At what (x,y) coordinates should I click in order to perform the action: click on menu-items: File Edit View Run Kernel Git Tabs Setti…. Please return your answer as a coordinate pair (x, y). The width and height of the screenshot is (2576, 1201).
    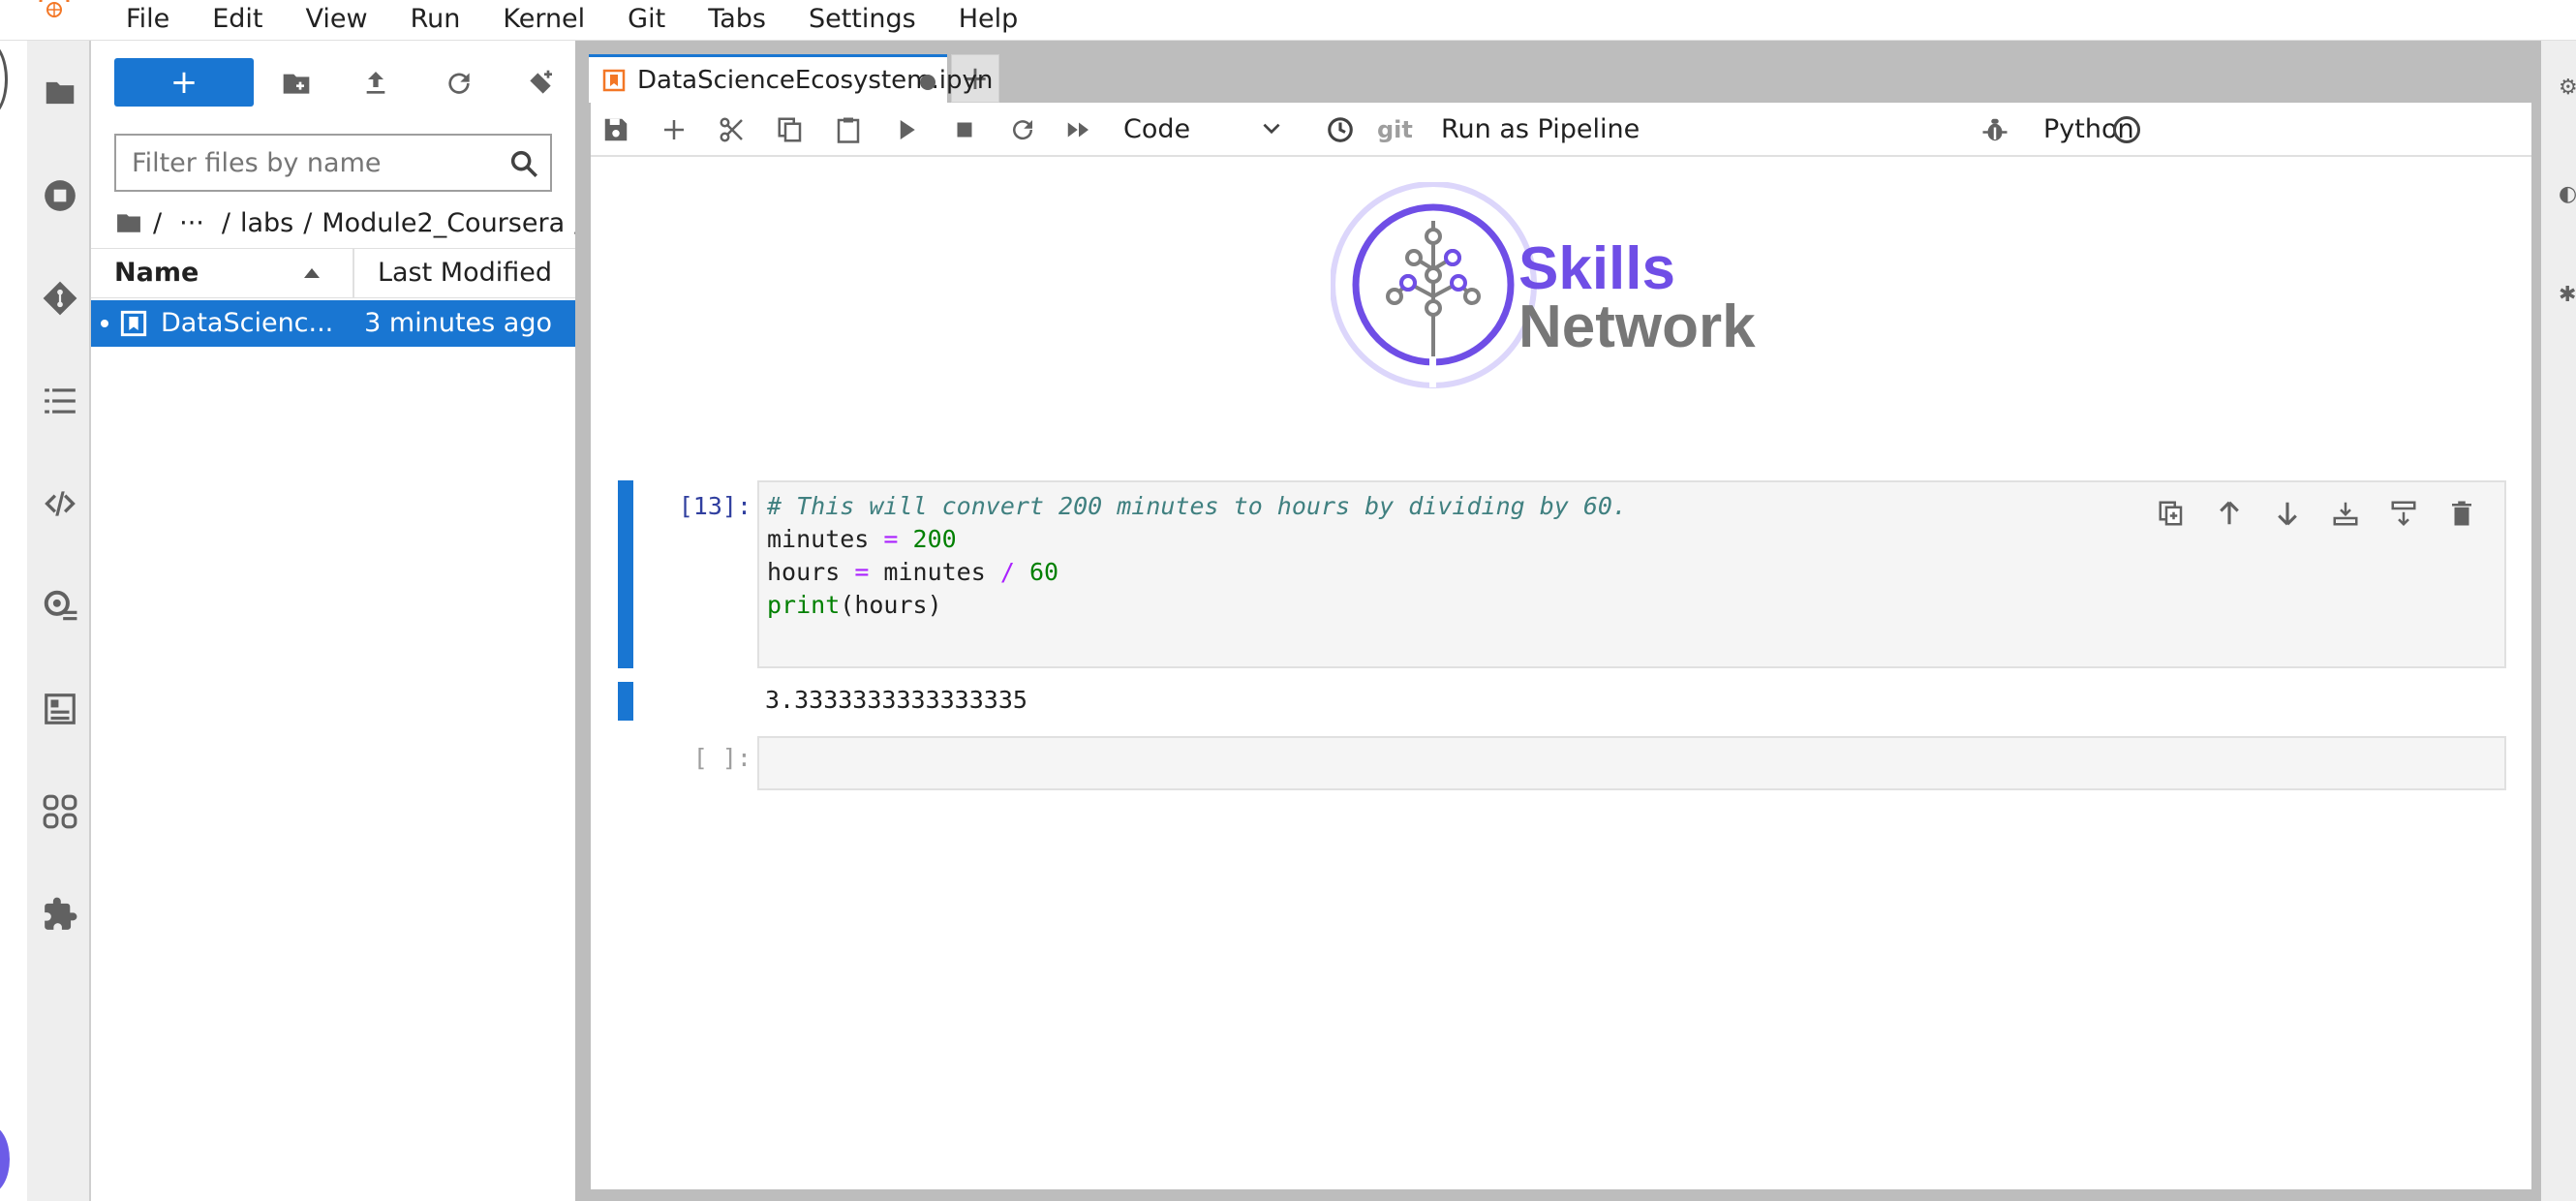
    Looking at the image, I should click on (572, 19).